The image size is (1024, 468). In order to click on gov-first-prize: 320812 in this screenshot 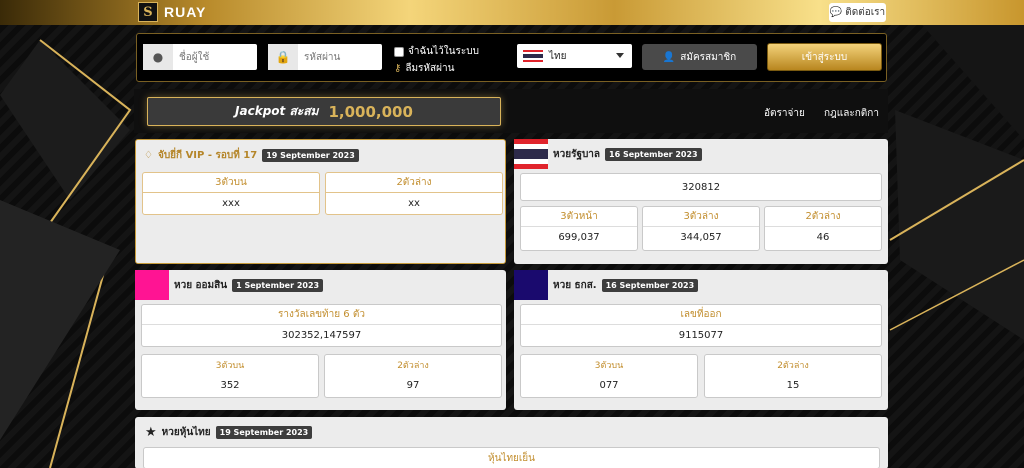, I will do `click(701, 187)`.